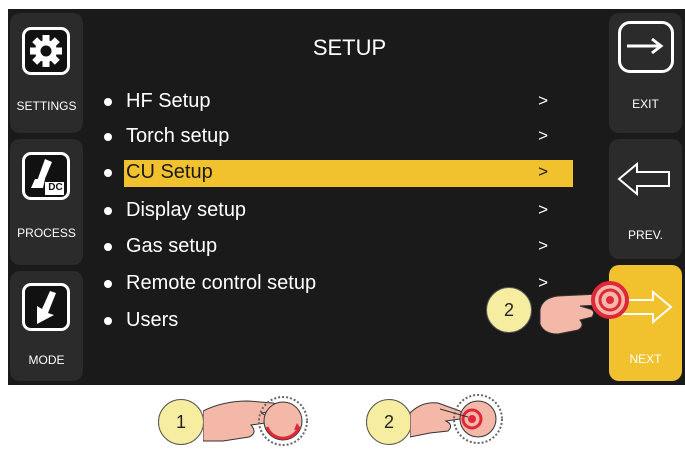 This screenshot has height=451, width=685. I want to click on dc-icon-text: DC, so click(55, 187).